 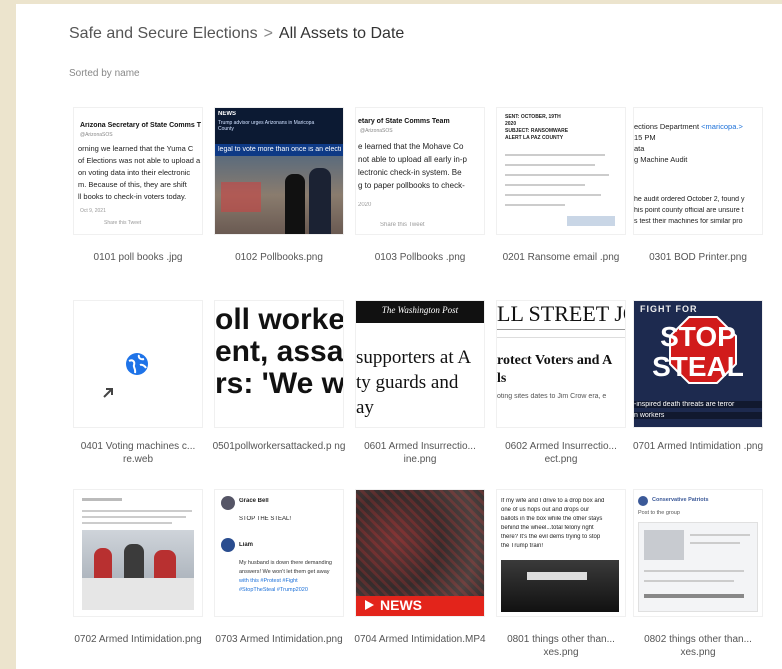 I want to click on breadcrumb-current: All Assets to Date, so click(x=341, y=33).